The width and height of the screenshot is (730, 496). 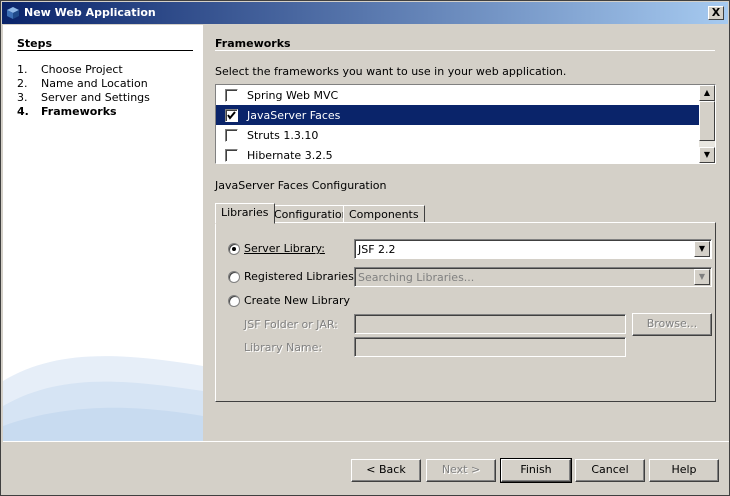 What do you see at coordinates (294, 115) in the screenshot?
I see `framework-label: JavaServer Faces` at bounding box center [294, 115].